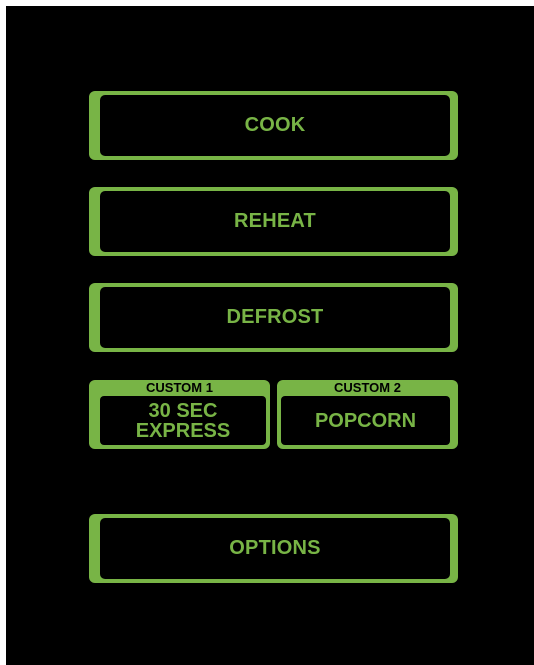 This screenshot has width=534, height=665. What do you see at coordinates (367, 387) in the screenshot?
I see `custom-2-tag: CUSTOM 2` at bounding box center [367, 387].